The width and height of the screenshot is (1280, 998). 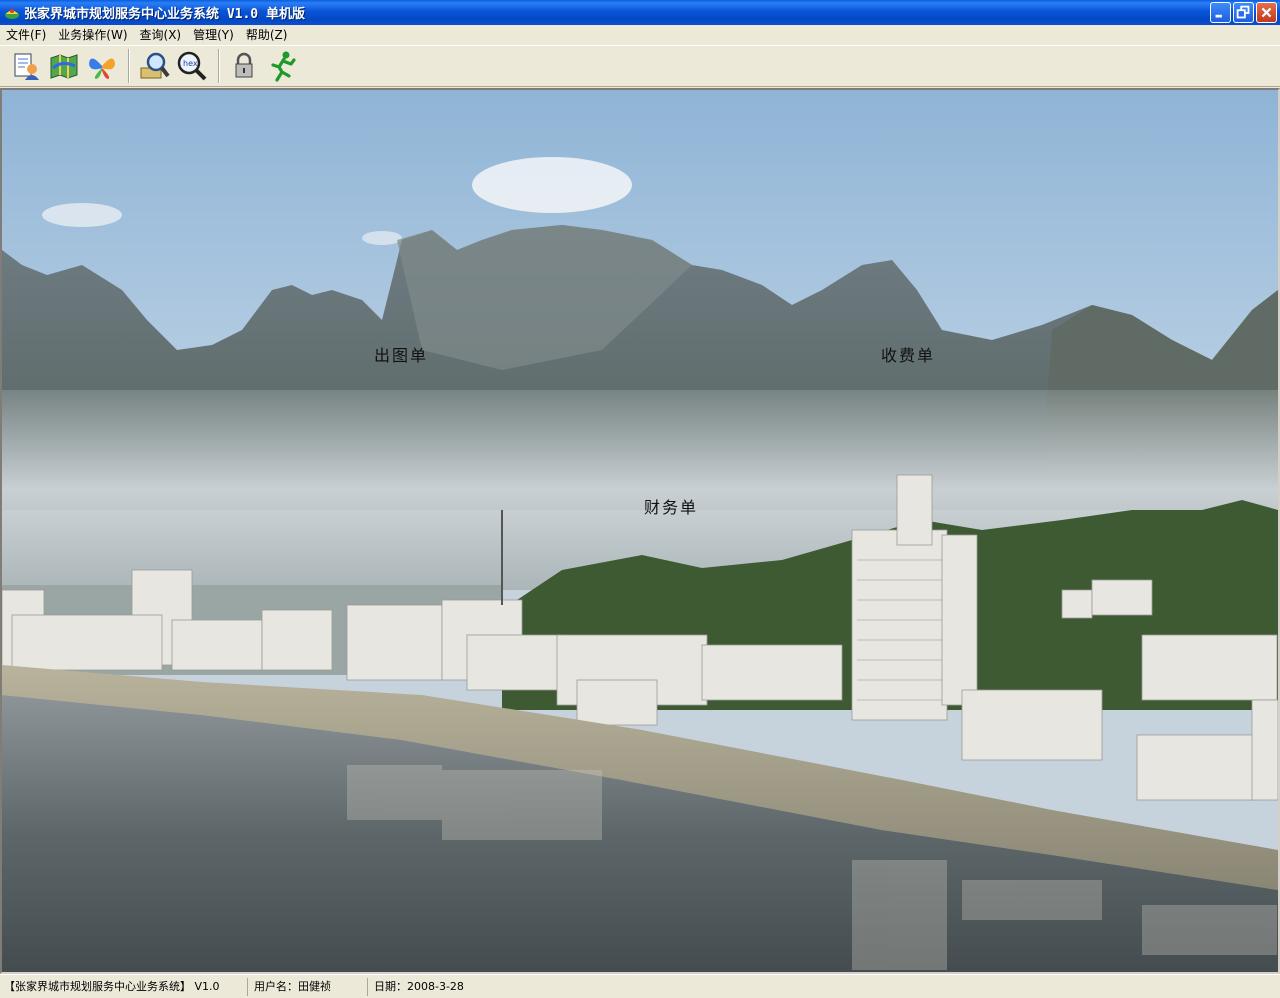 I want to click on restore-icon, so click(x=1243, y=12).